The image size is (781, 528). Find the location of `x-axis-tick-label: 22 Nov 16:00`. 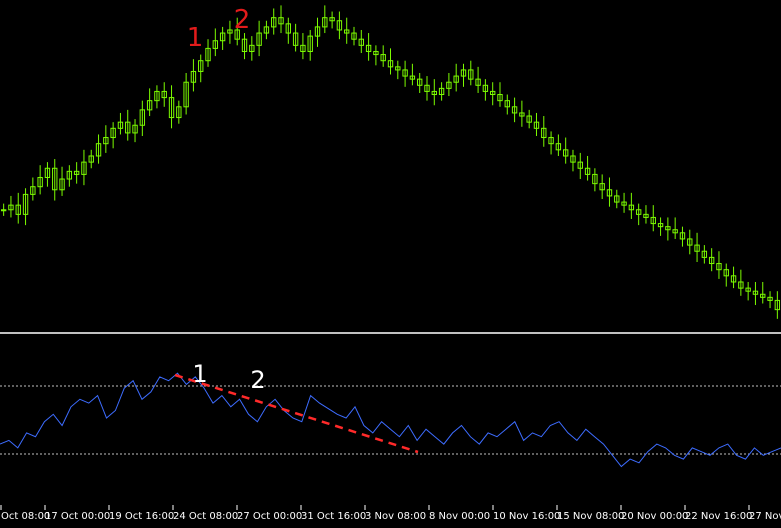

x-axis-tick-label: 22 Nov 16:00 is located at coordinates (718, 516).